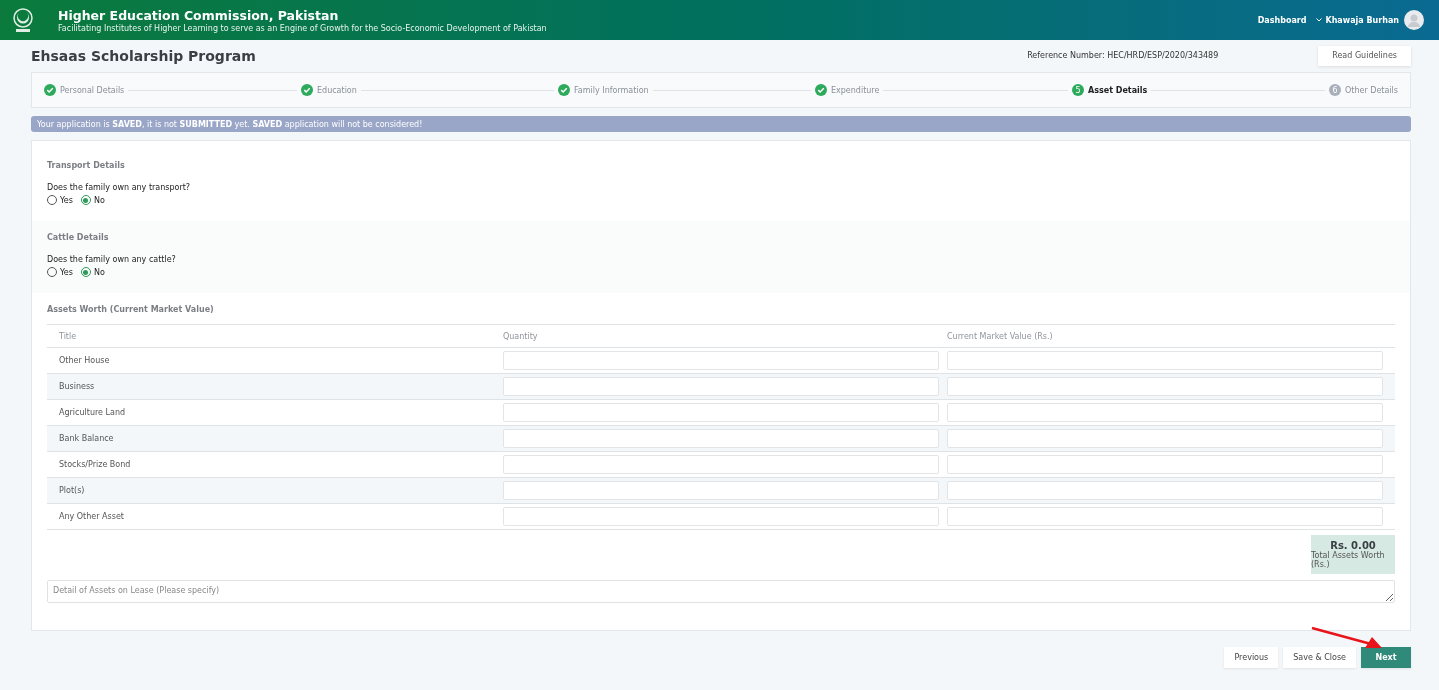 This screenshot has height=690, width=1439. What do you see at coordinates (78, 237) in the screenshot?
I see `section-title: Cattle Details` at bounding box center [78, 237].